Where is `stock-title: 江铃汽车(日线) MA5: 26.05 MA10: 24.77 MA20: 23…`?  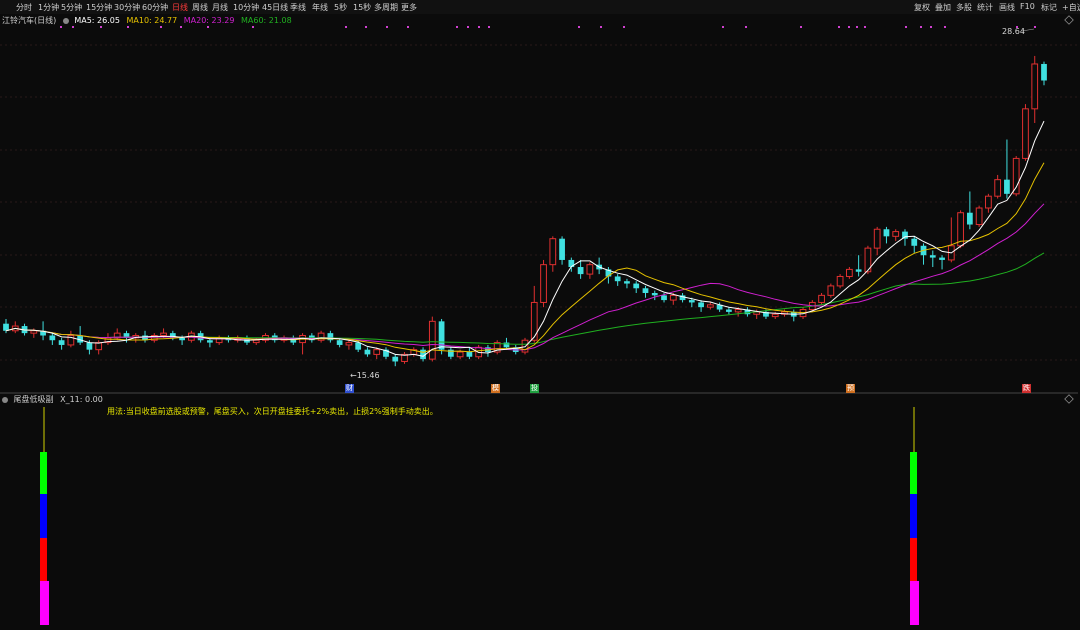
stock-title: 江铃汽车(日线) MA5: 26.05 MA10: 24.77 MA20: 23… is located at coordinates (147, 20).